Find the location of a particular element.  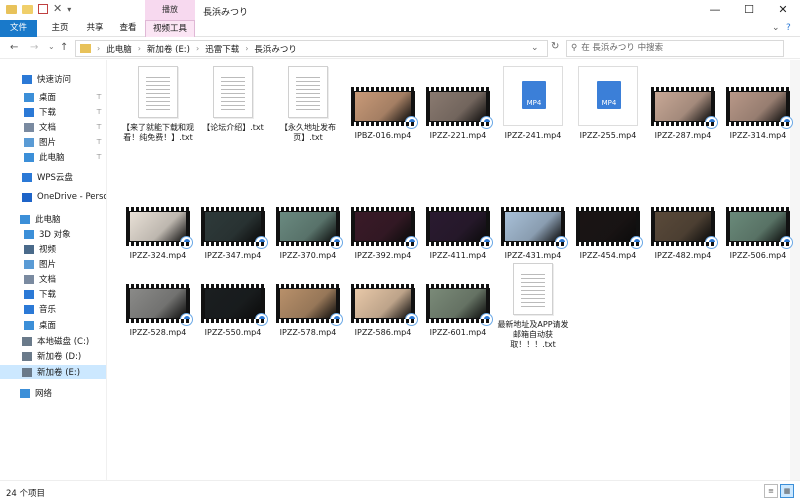

file-item: IPZZ-347.mp4 is located at coordinates (233, 223).